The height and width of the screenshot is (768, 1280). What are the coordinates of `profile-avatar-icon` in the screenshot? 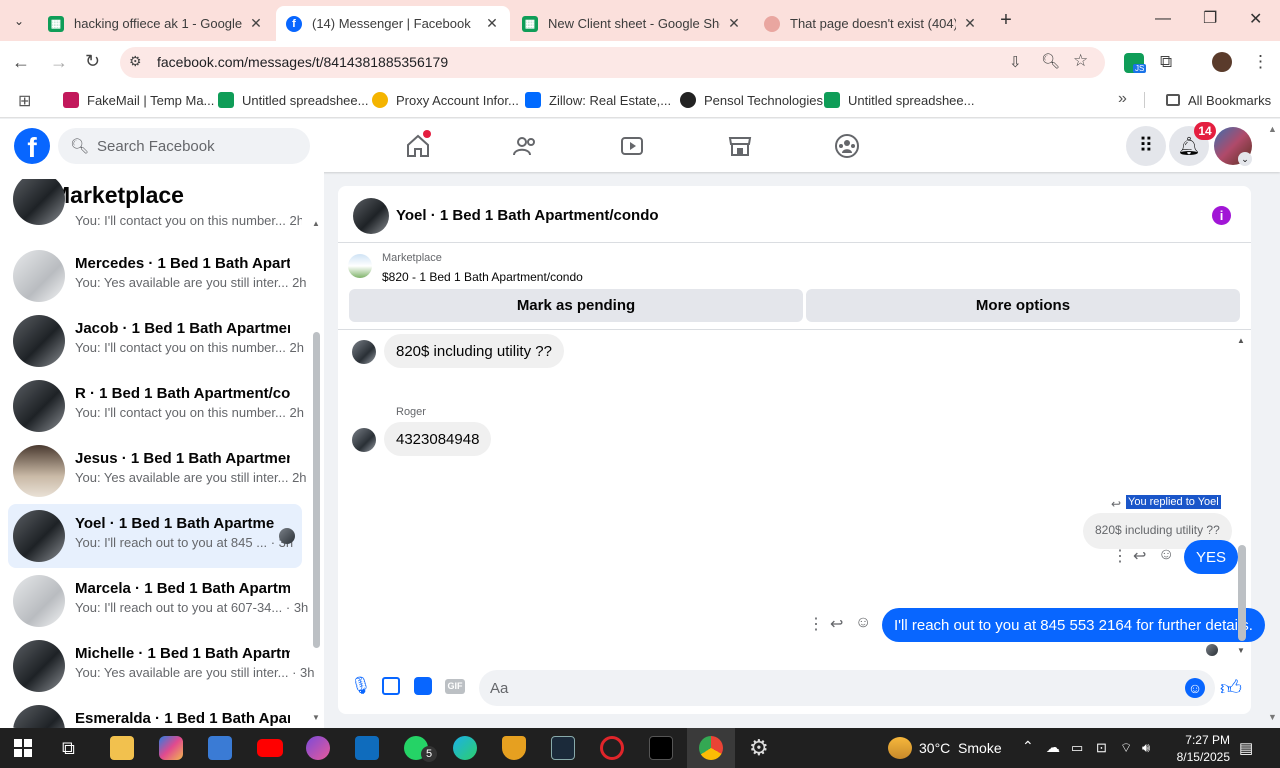 It's located at (1222, 62).